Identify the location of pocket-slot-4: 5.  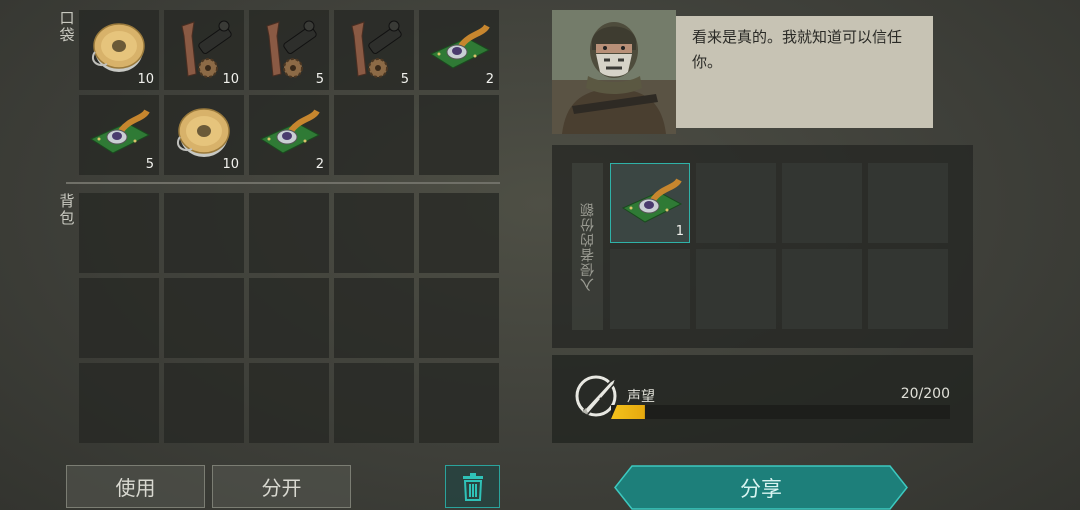
(374, 50).